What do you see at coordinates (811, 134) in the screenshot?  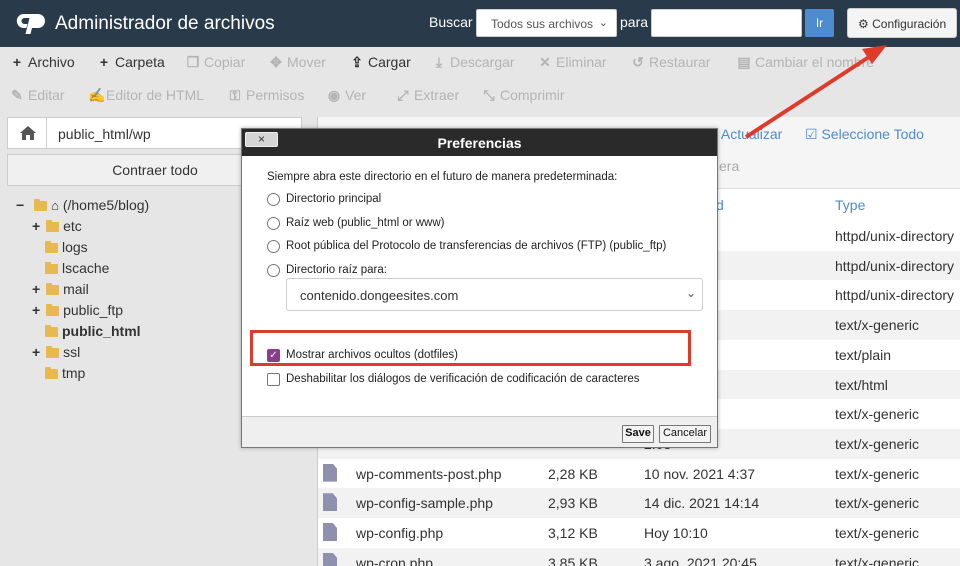 I see `checkbox-icon: ☑` at bounding box center [811, 134].